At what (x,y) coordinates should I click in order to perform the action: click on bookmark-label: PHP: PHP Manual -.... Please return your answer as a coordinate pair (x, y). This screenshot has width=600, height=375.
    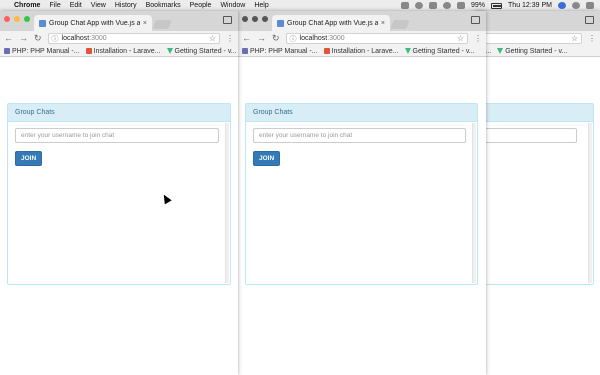
    Looking at the image, I should click on (46, 51).